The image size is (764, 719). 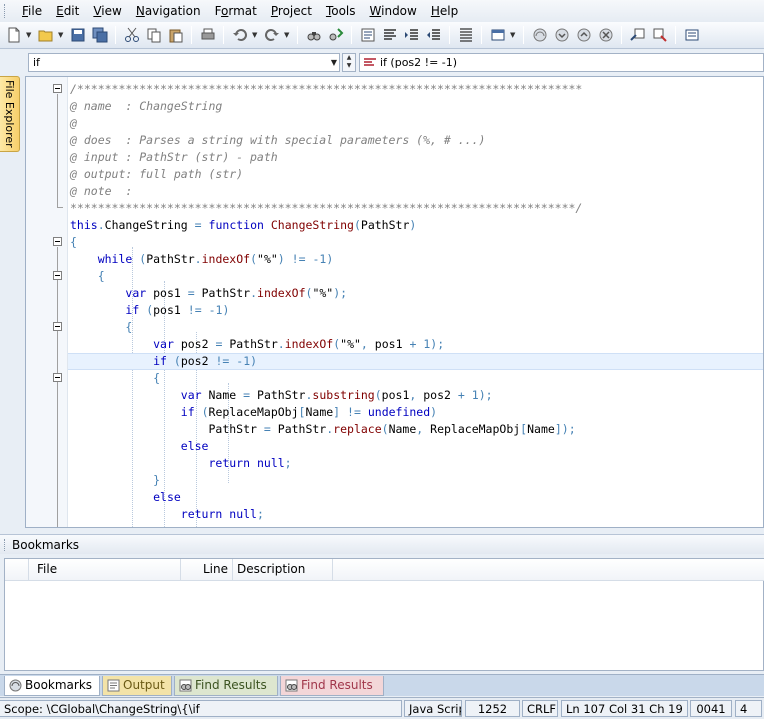 I want to click on paste-icon, so click(x=175, y=35).